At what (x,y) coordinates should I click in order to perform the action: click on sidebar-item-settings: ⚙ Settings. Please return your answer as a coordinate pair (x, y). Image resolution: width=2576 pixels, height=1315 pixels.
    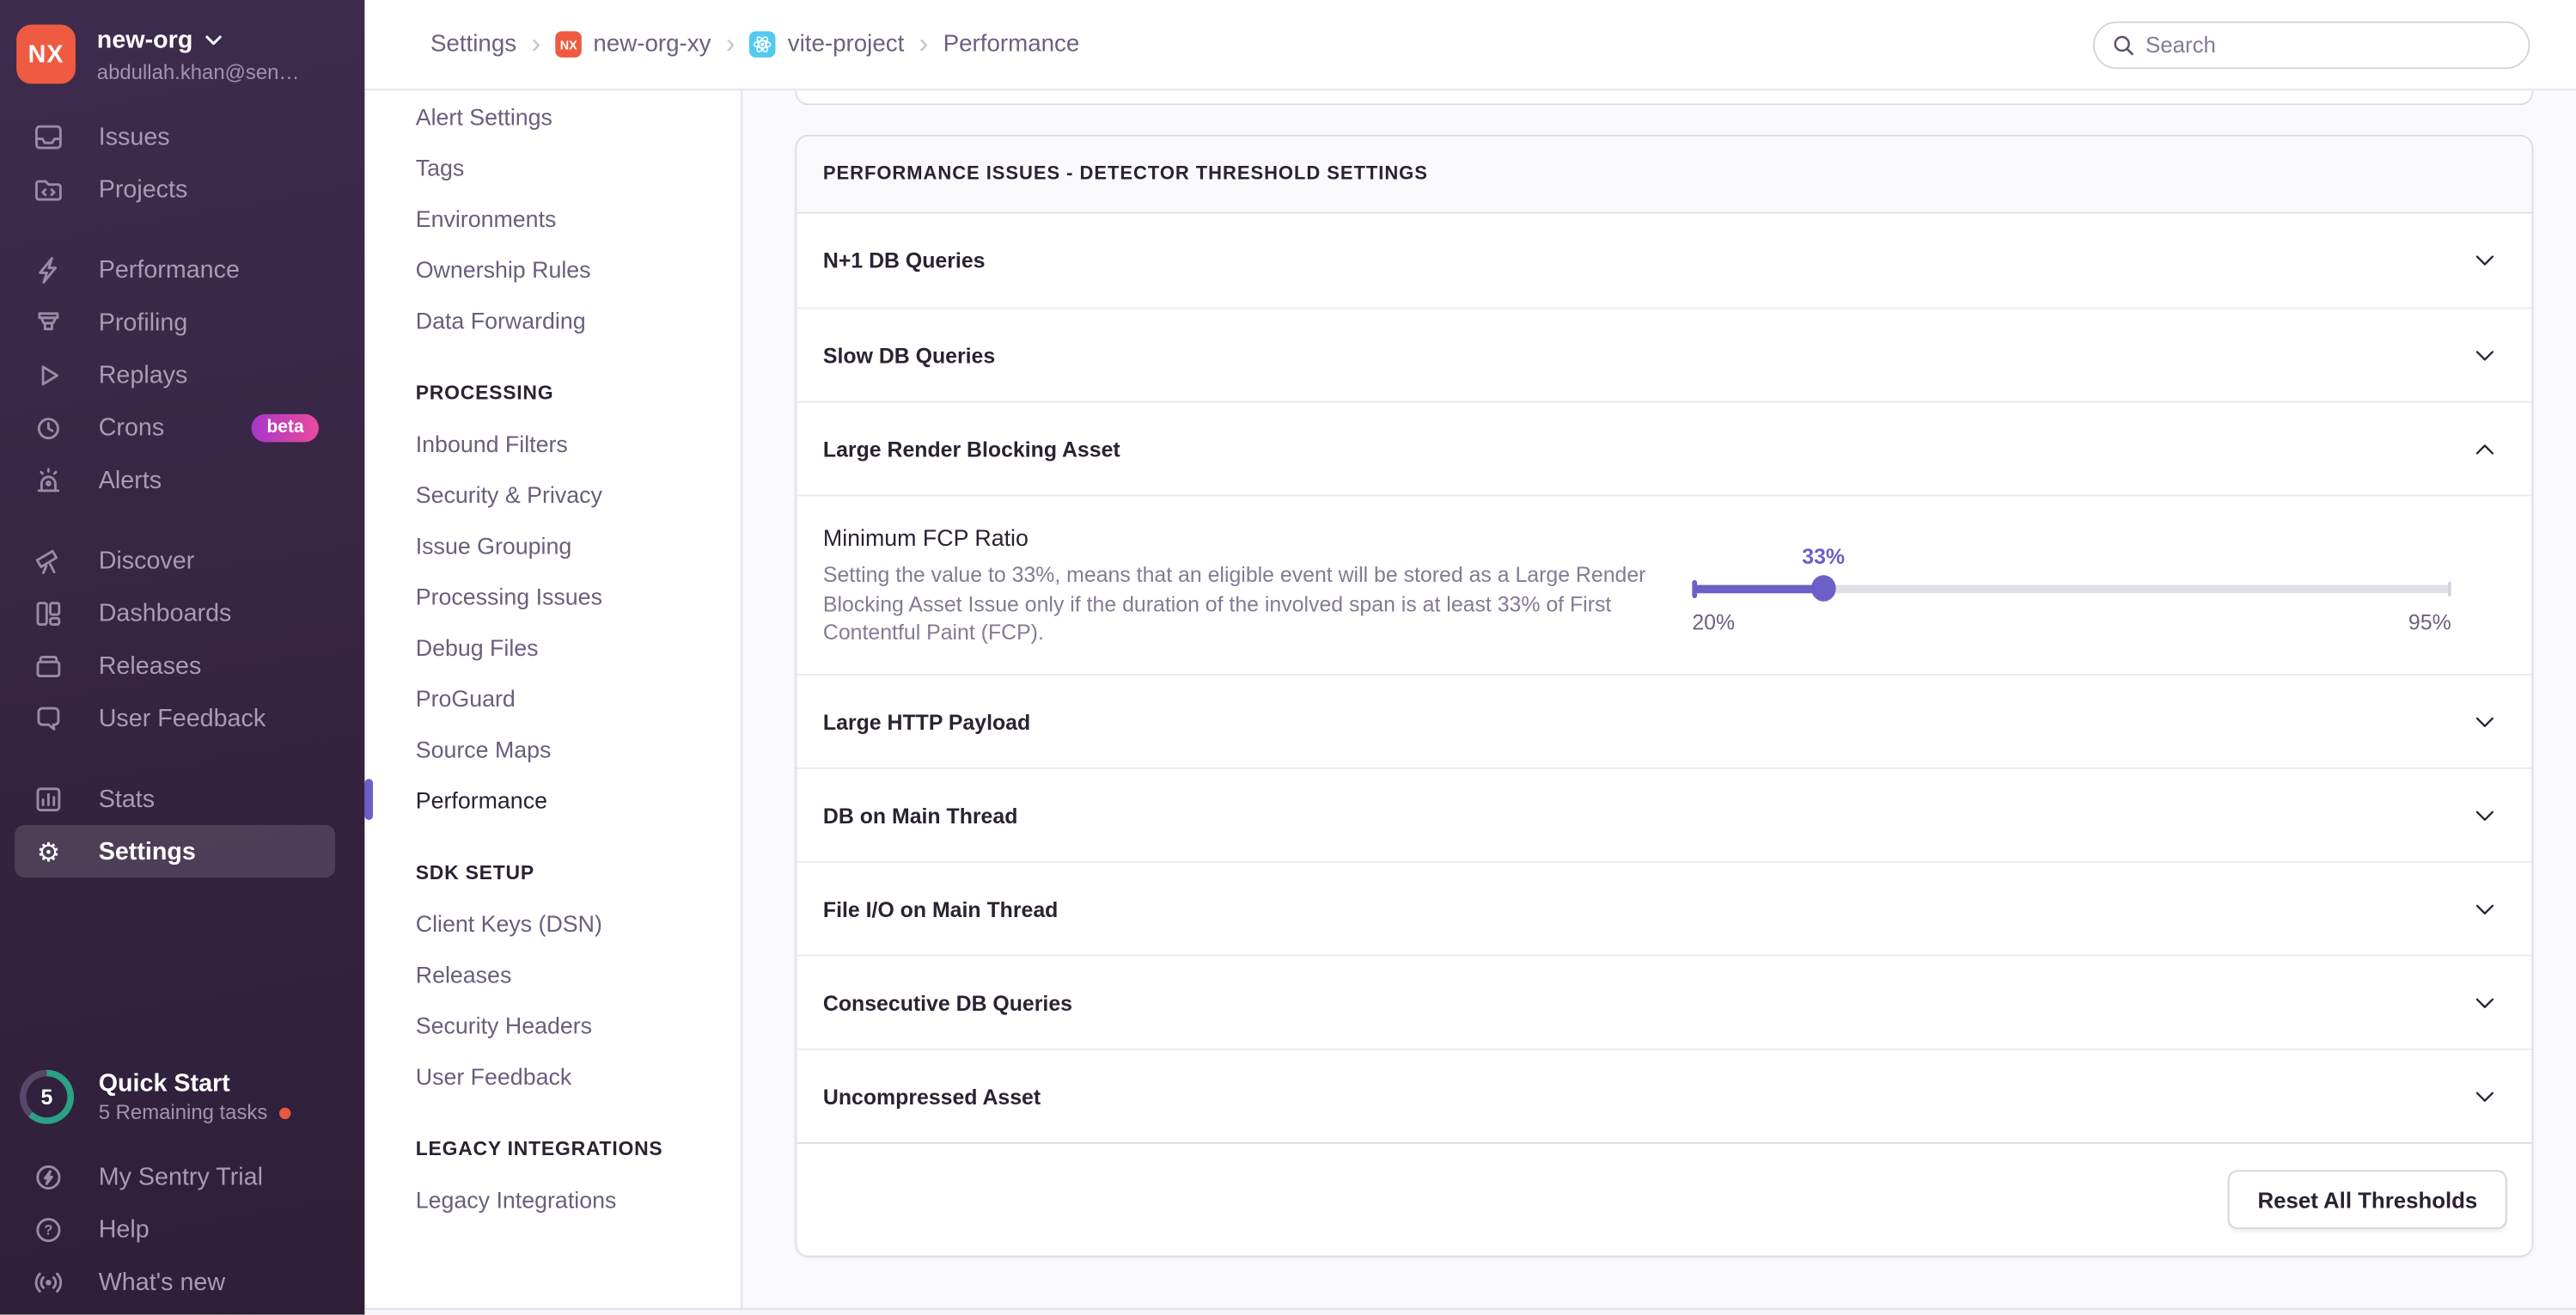
    Looking at the image, I should click on (175, 851).